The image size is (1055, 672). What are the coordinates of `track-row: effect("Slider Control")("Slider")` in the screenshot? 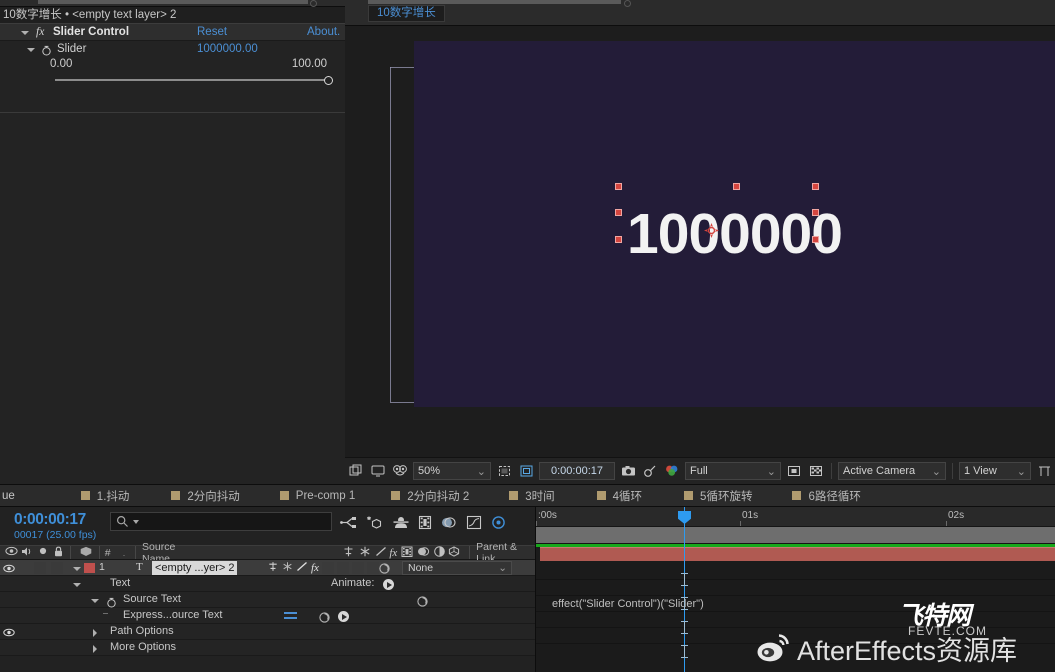 It's located at (795, 604).